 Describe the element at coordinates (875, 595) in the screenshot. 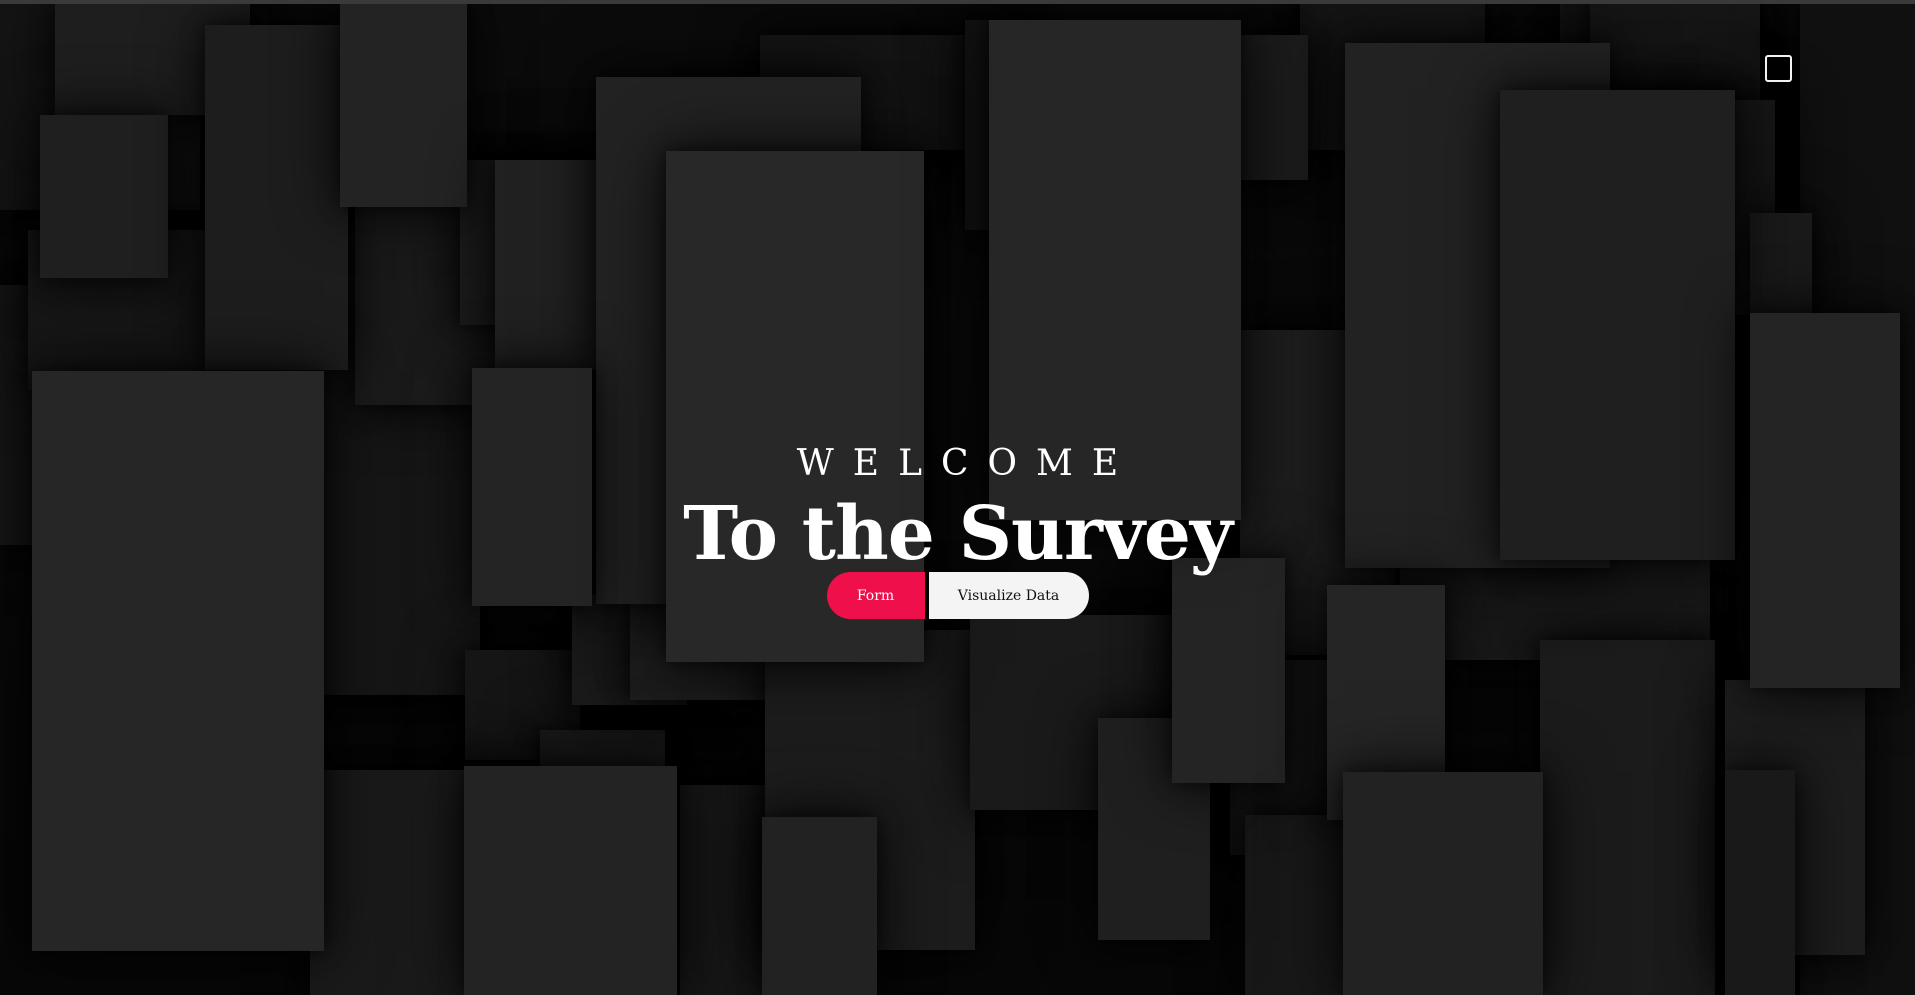

I see `form-button: Form` at that location.